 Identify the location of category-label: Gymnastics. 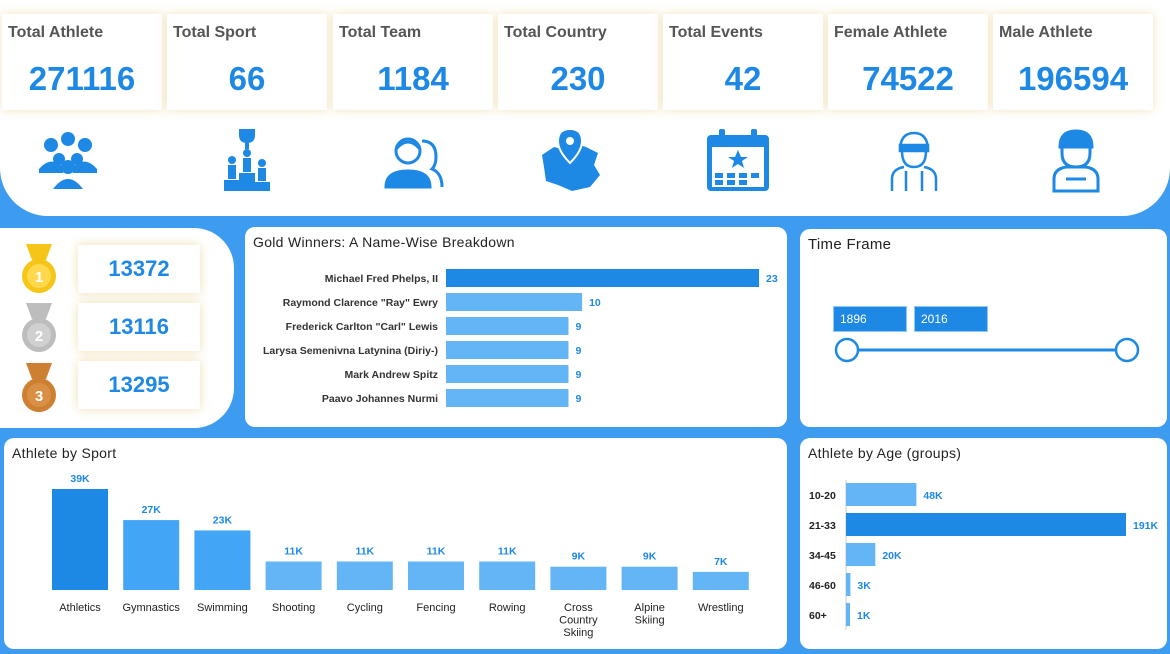
(151, 608).